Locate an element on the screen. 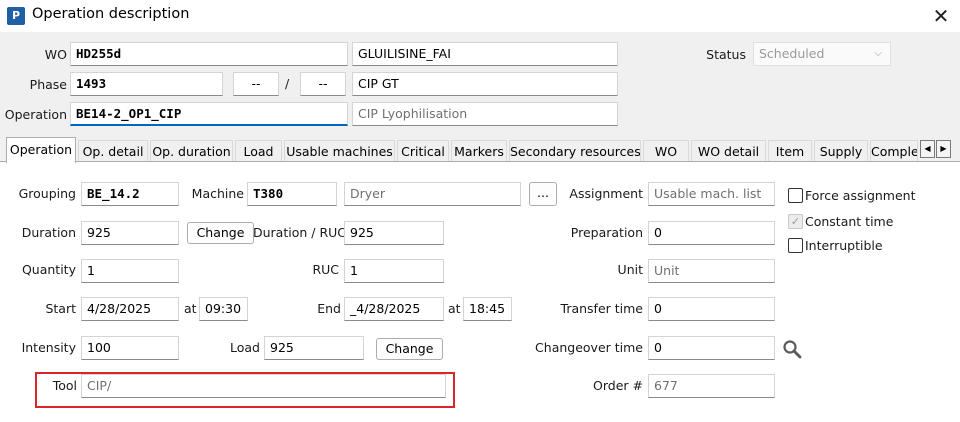 This screenshot has width=960, height=422. intensity-input: 100 is located at coordinates (130, 348).